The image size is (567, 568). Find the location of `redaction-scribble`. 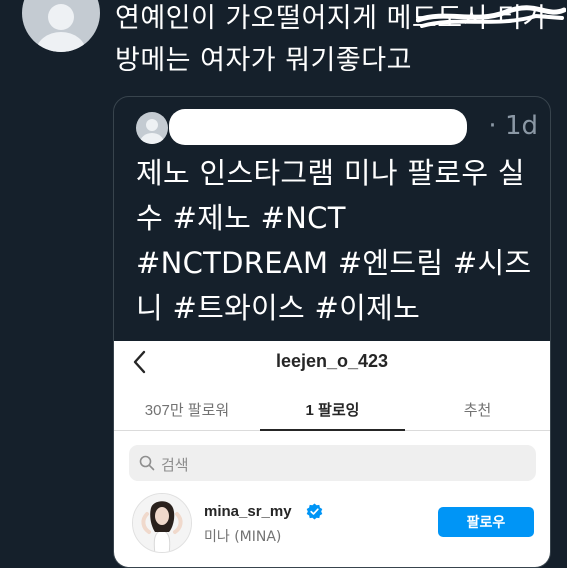

redaction-scribble is located at coordinates (491, 16).